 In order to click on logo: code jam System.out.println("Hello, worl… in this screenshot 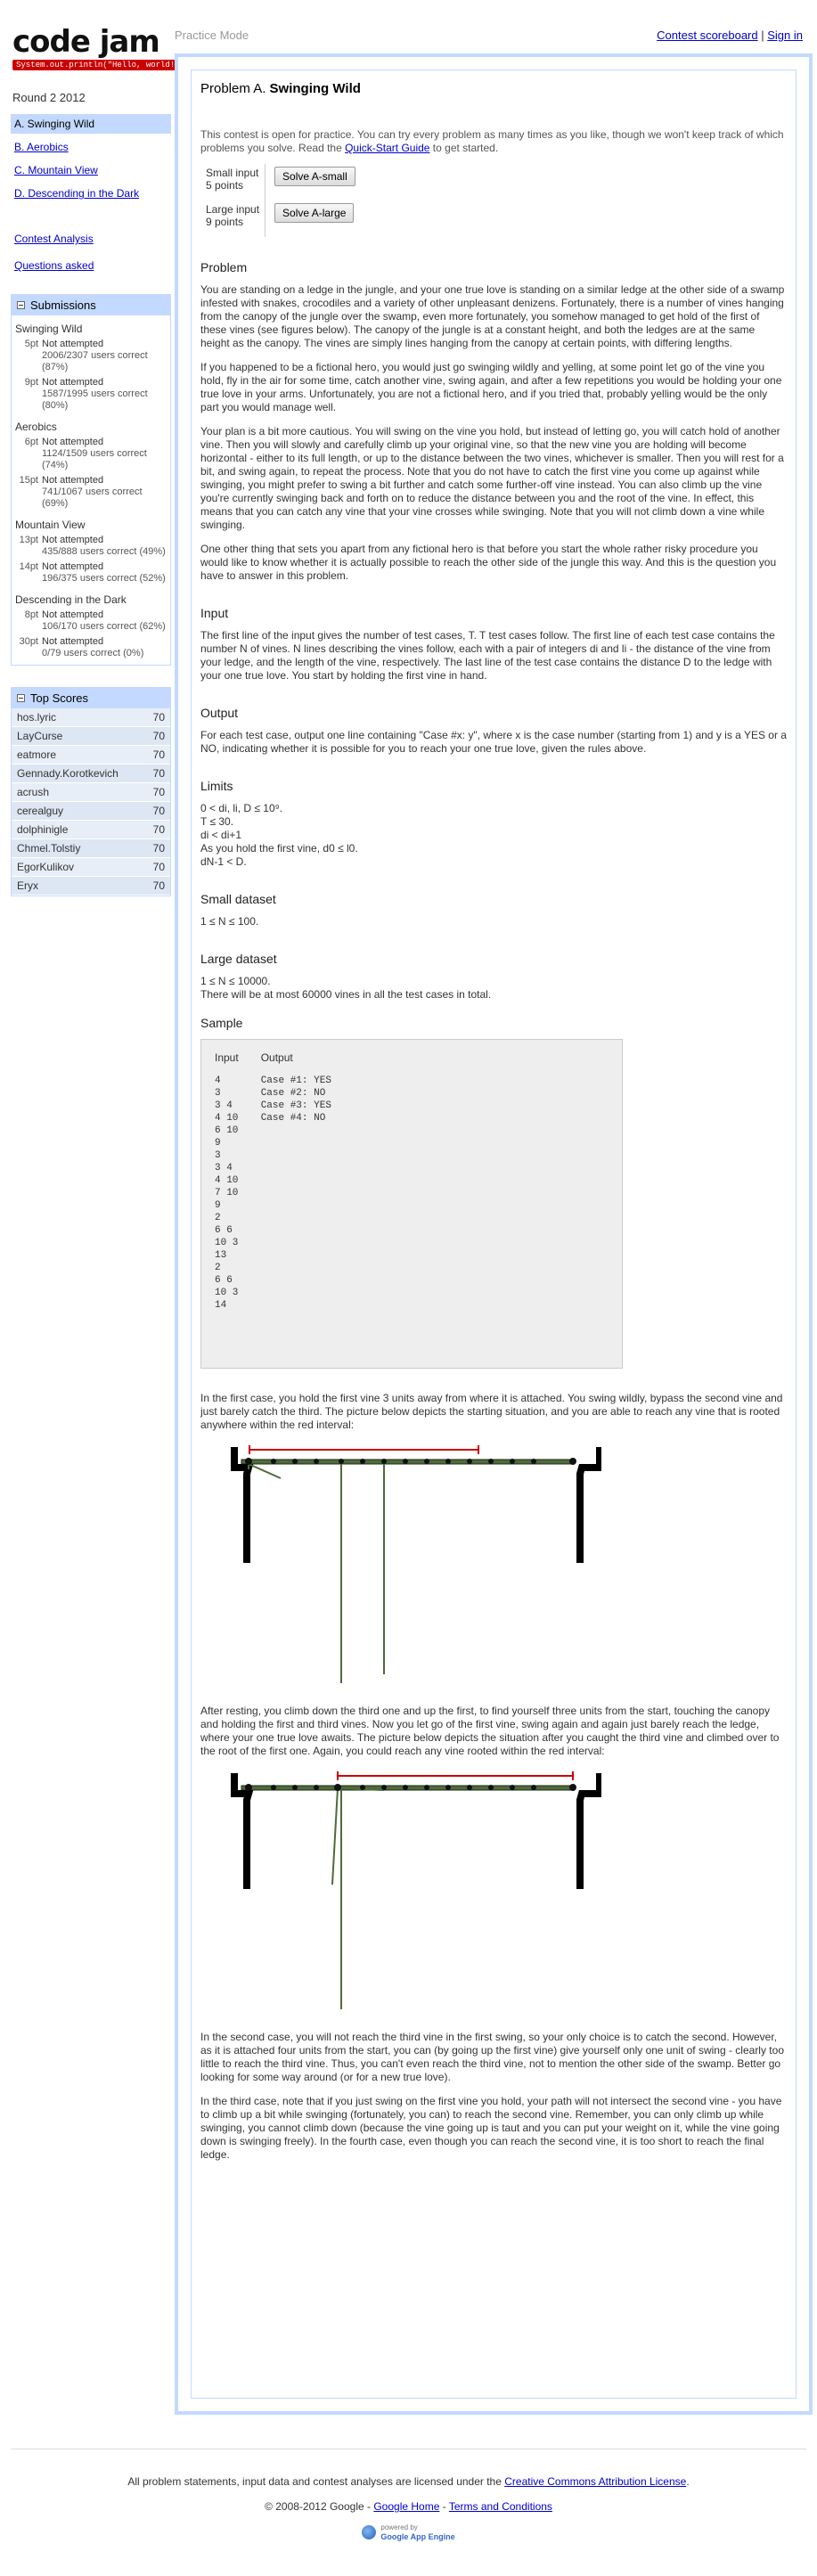, I will do `click(102, 47)`.